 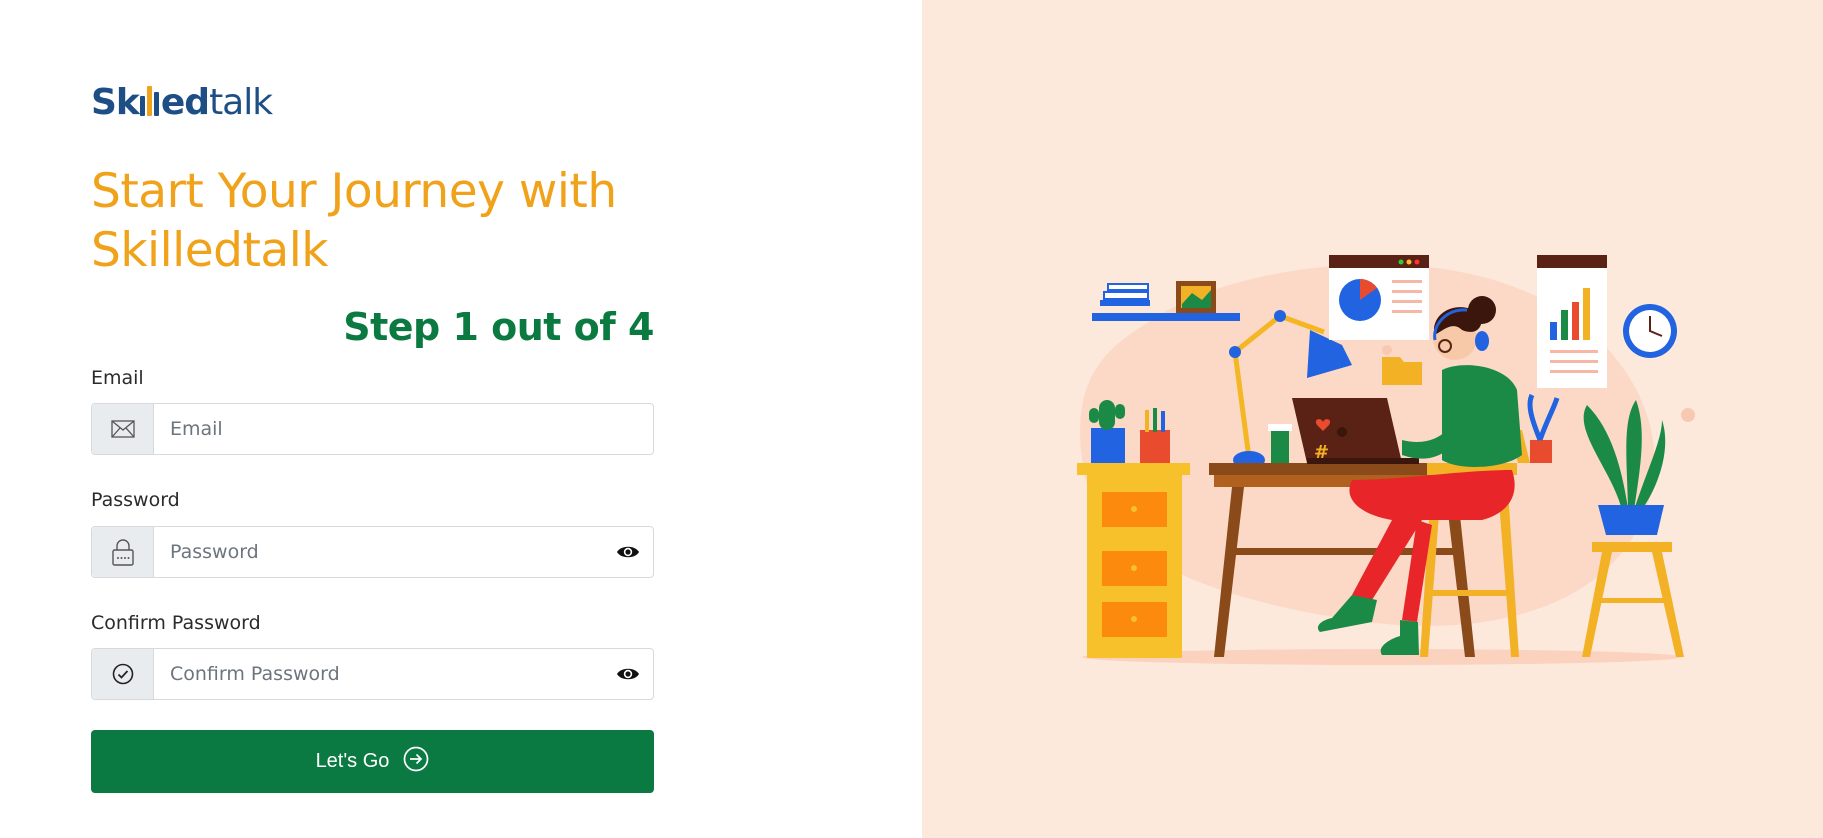 I want to click on skilledtalk-logo: Sk edtalk, so click(x=182, y=102).